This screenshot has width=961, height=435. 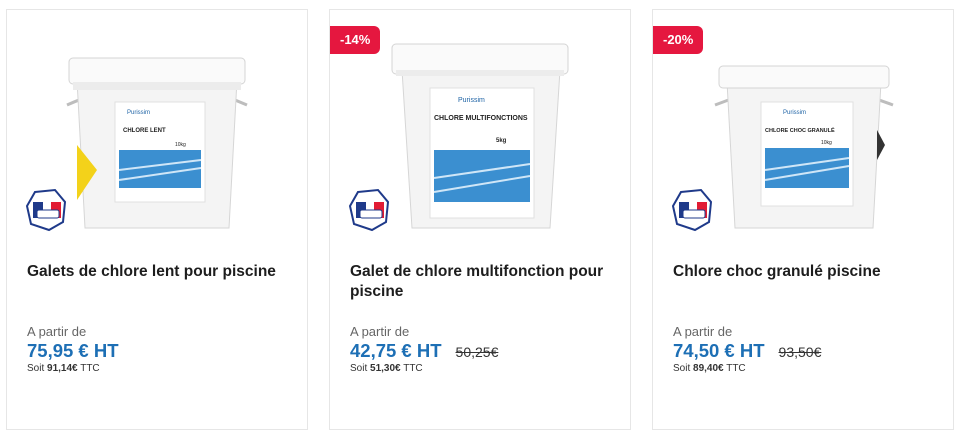 I want to click on ttc-value: 91,14€, so click(x=62, y=368).